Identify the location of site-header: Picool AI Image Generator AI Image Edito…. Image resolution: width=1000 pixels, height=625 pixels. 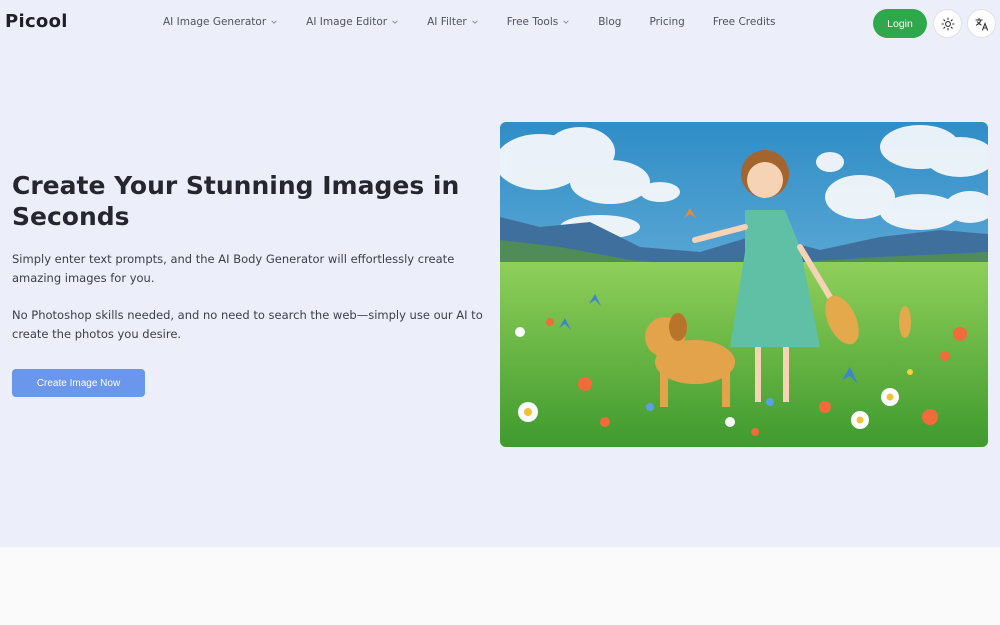
(500, 23).